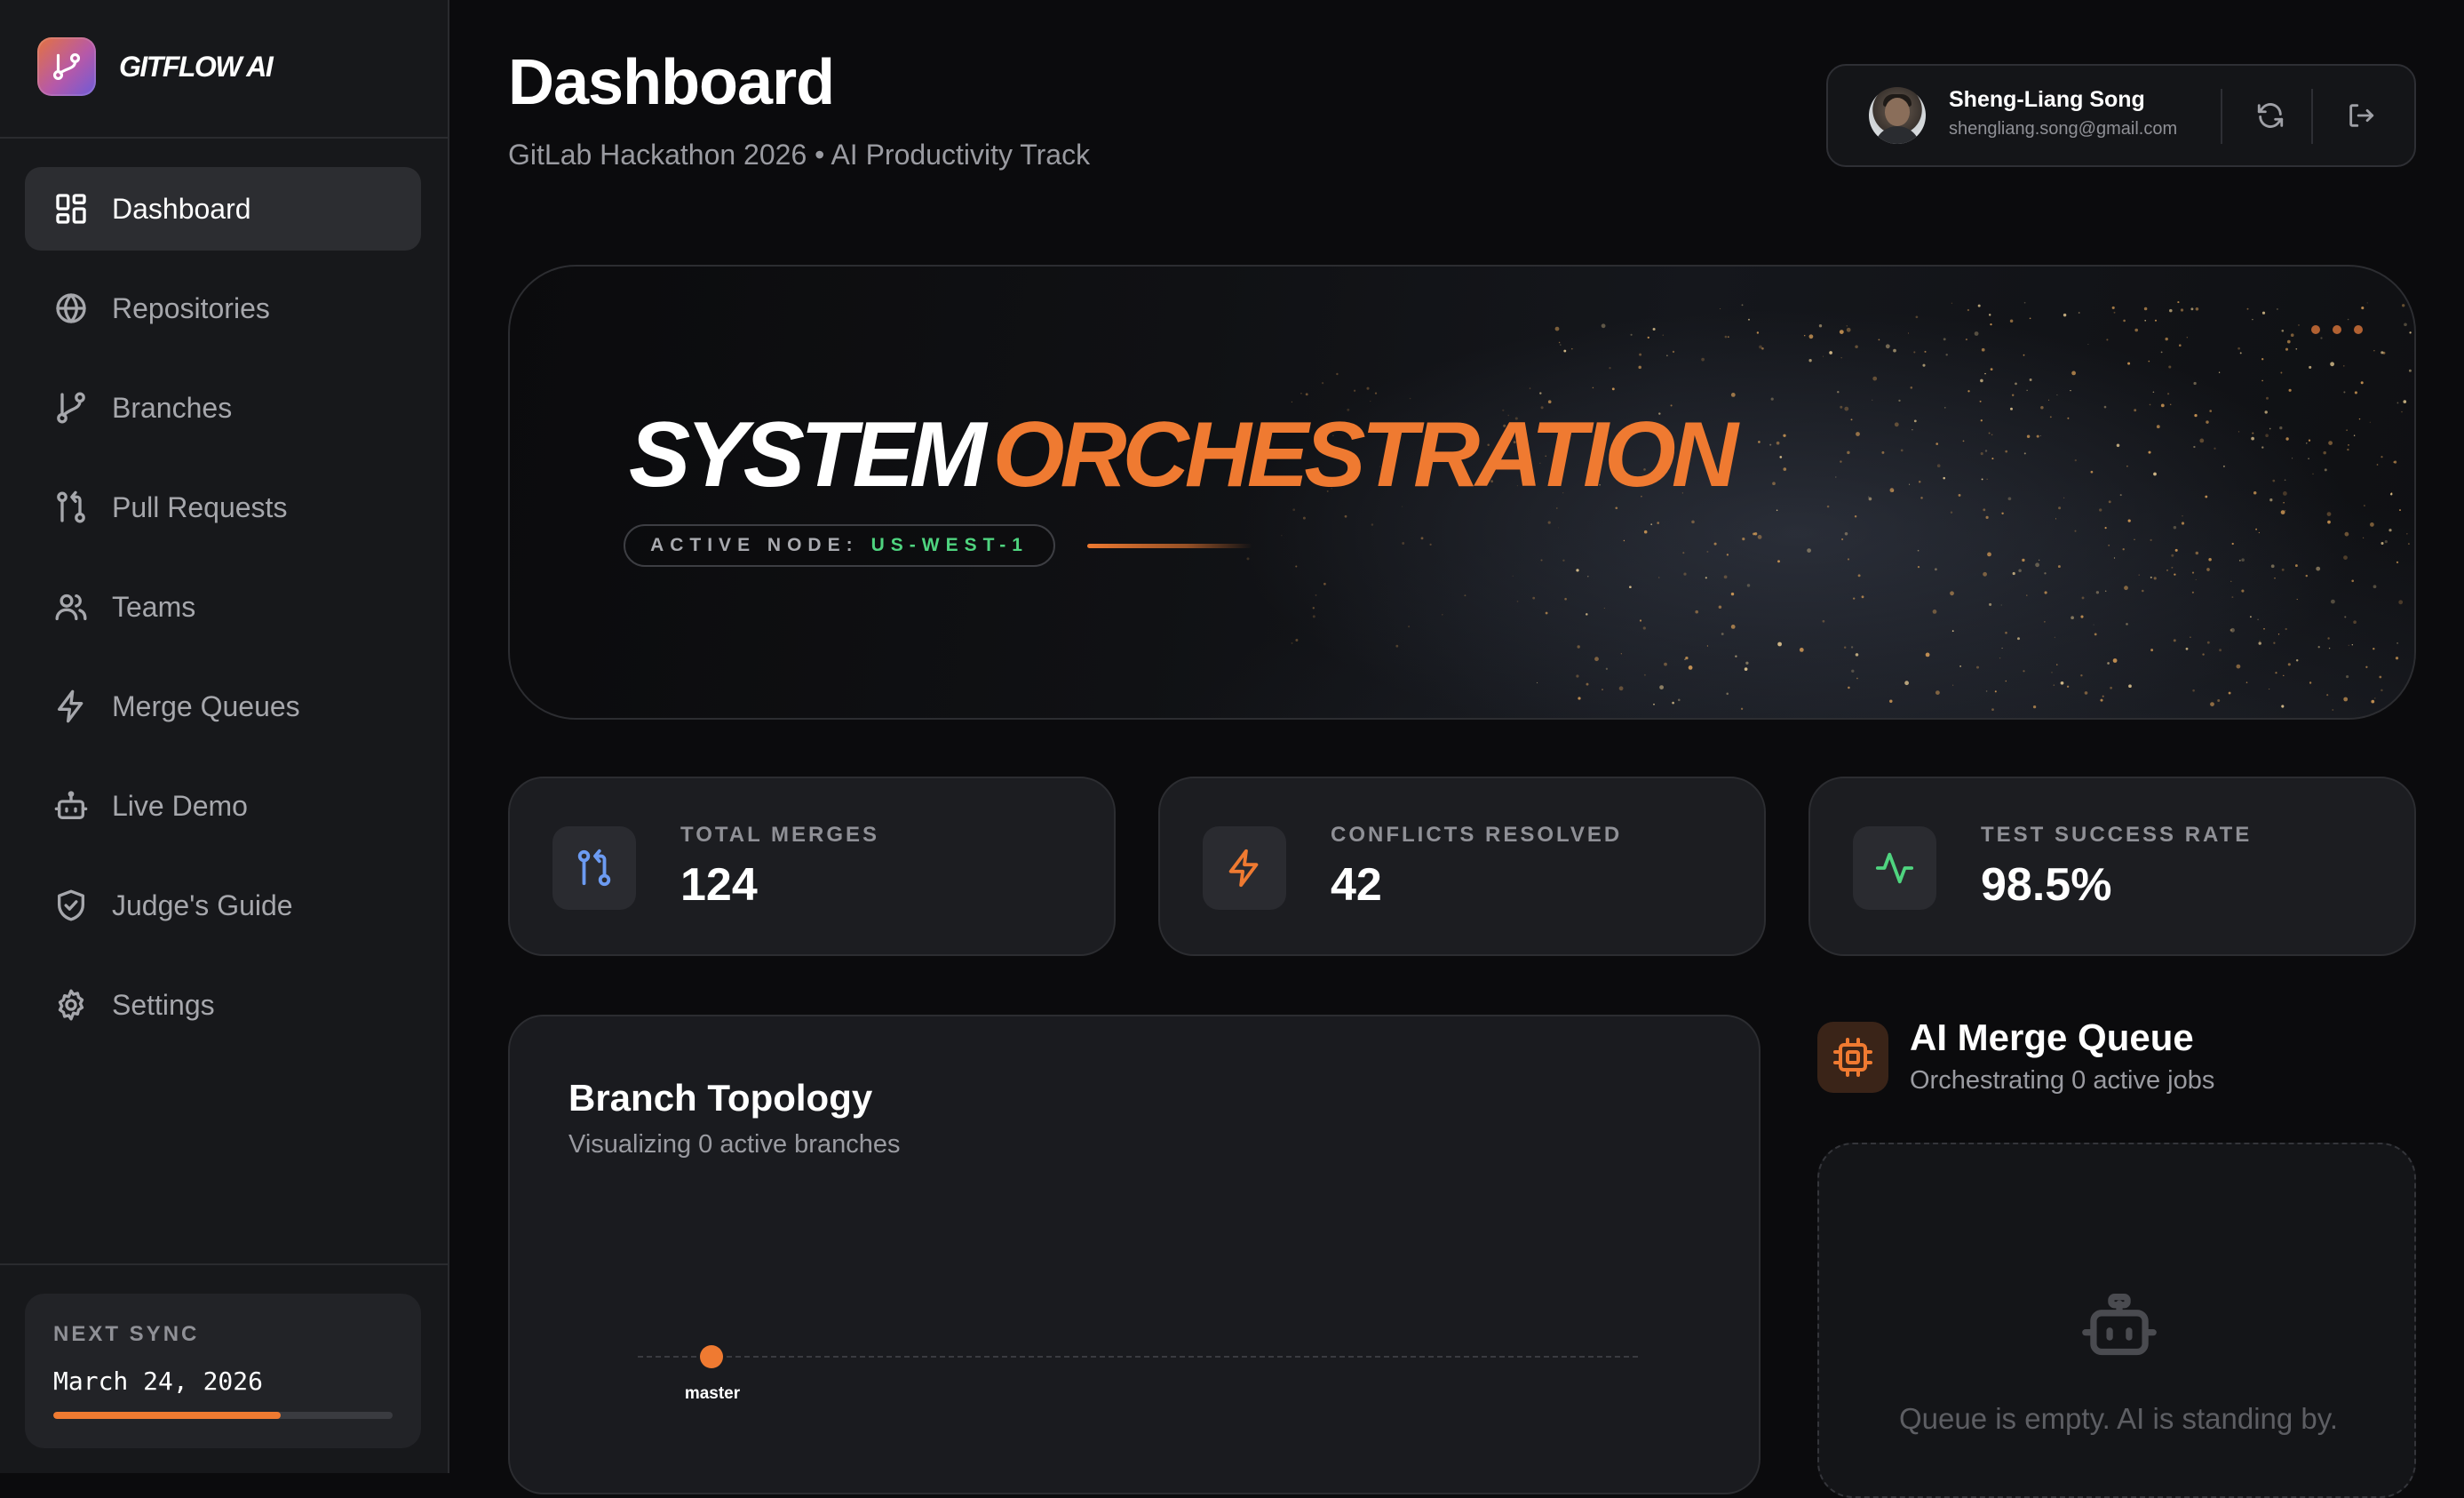 This screenshot has width=2464, height=1498. Describe the element at coordinates (154, 606) in the screenshot. I see `sidebar-item-label: Teams` at that location.